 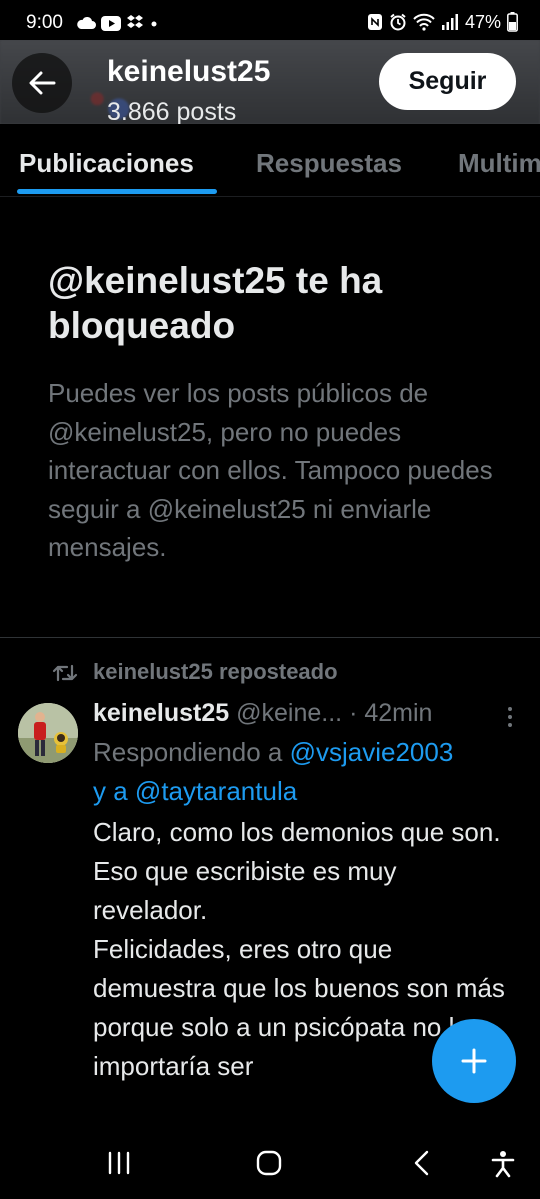 What do you see at coordinates (482, 21) in the screenshot?
I see `battery-percent: 47%` at bounding box center [482, 21].